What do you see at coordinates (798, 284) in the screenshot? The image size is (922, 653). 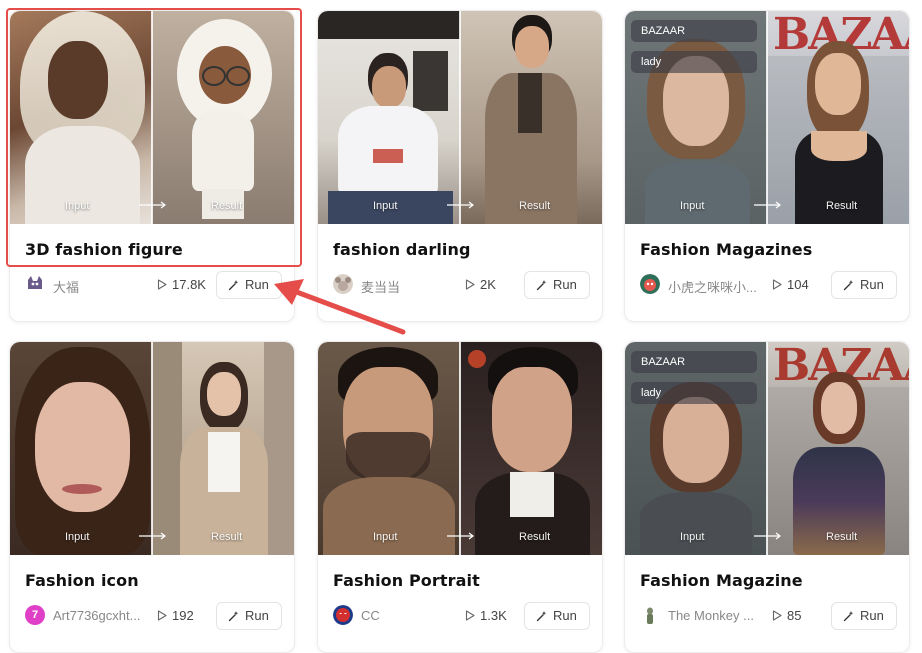 I see `play-count: 104` at bounding box center [798, 284].